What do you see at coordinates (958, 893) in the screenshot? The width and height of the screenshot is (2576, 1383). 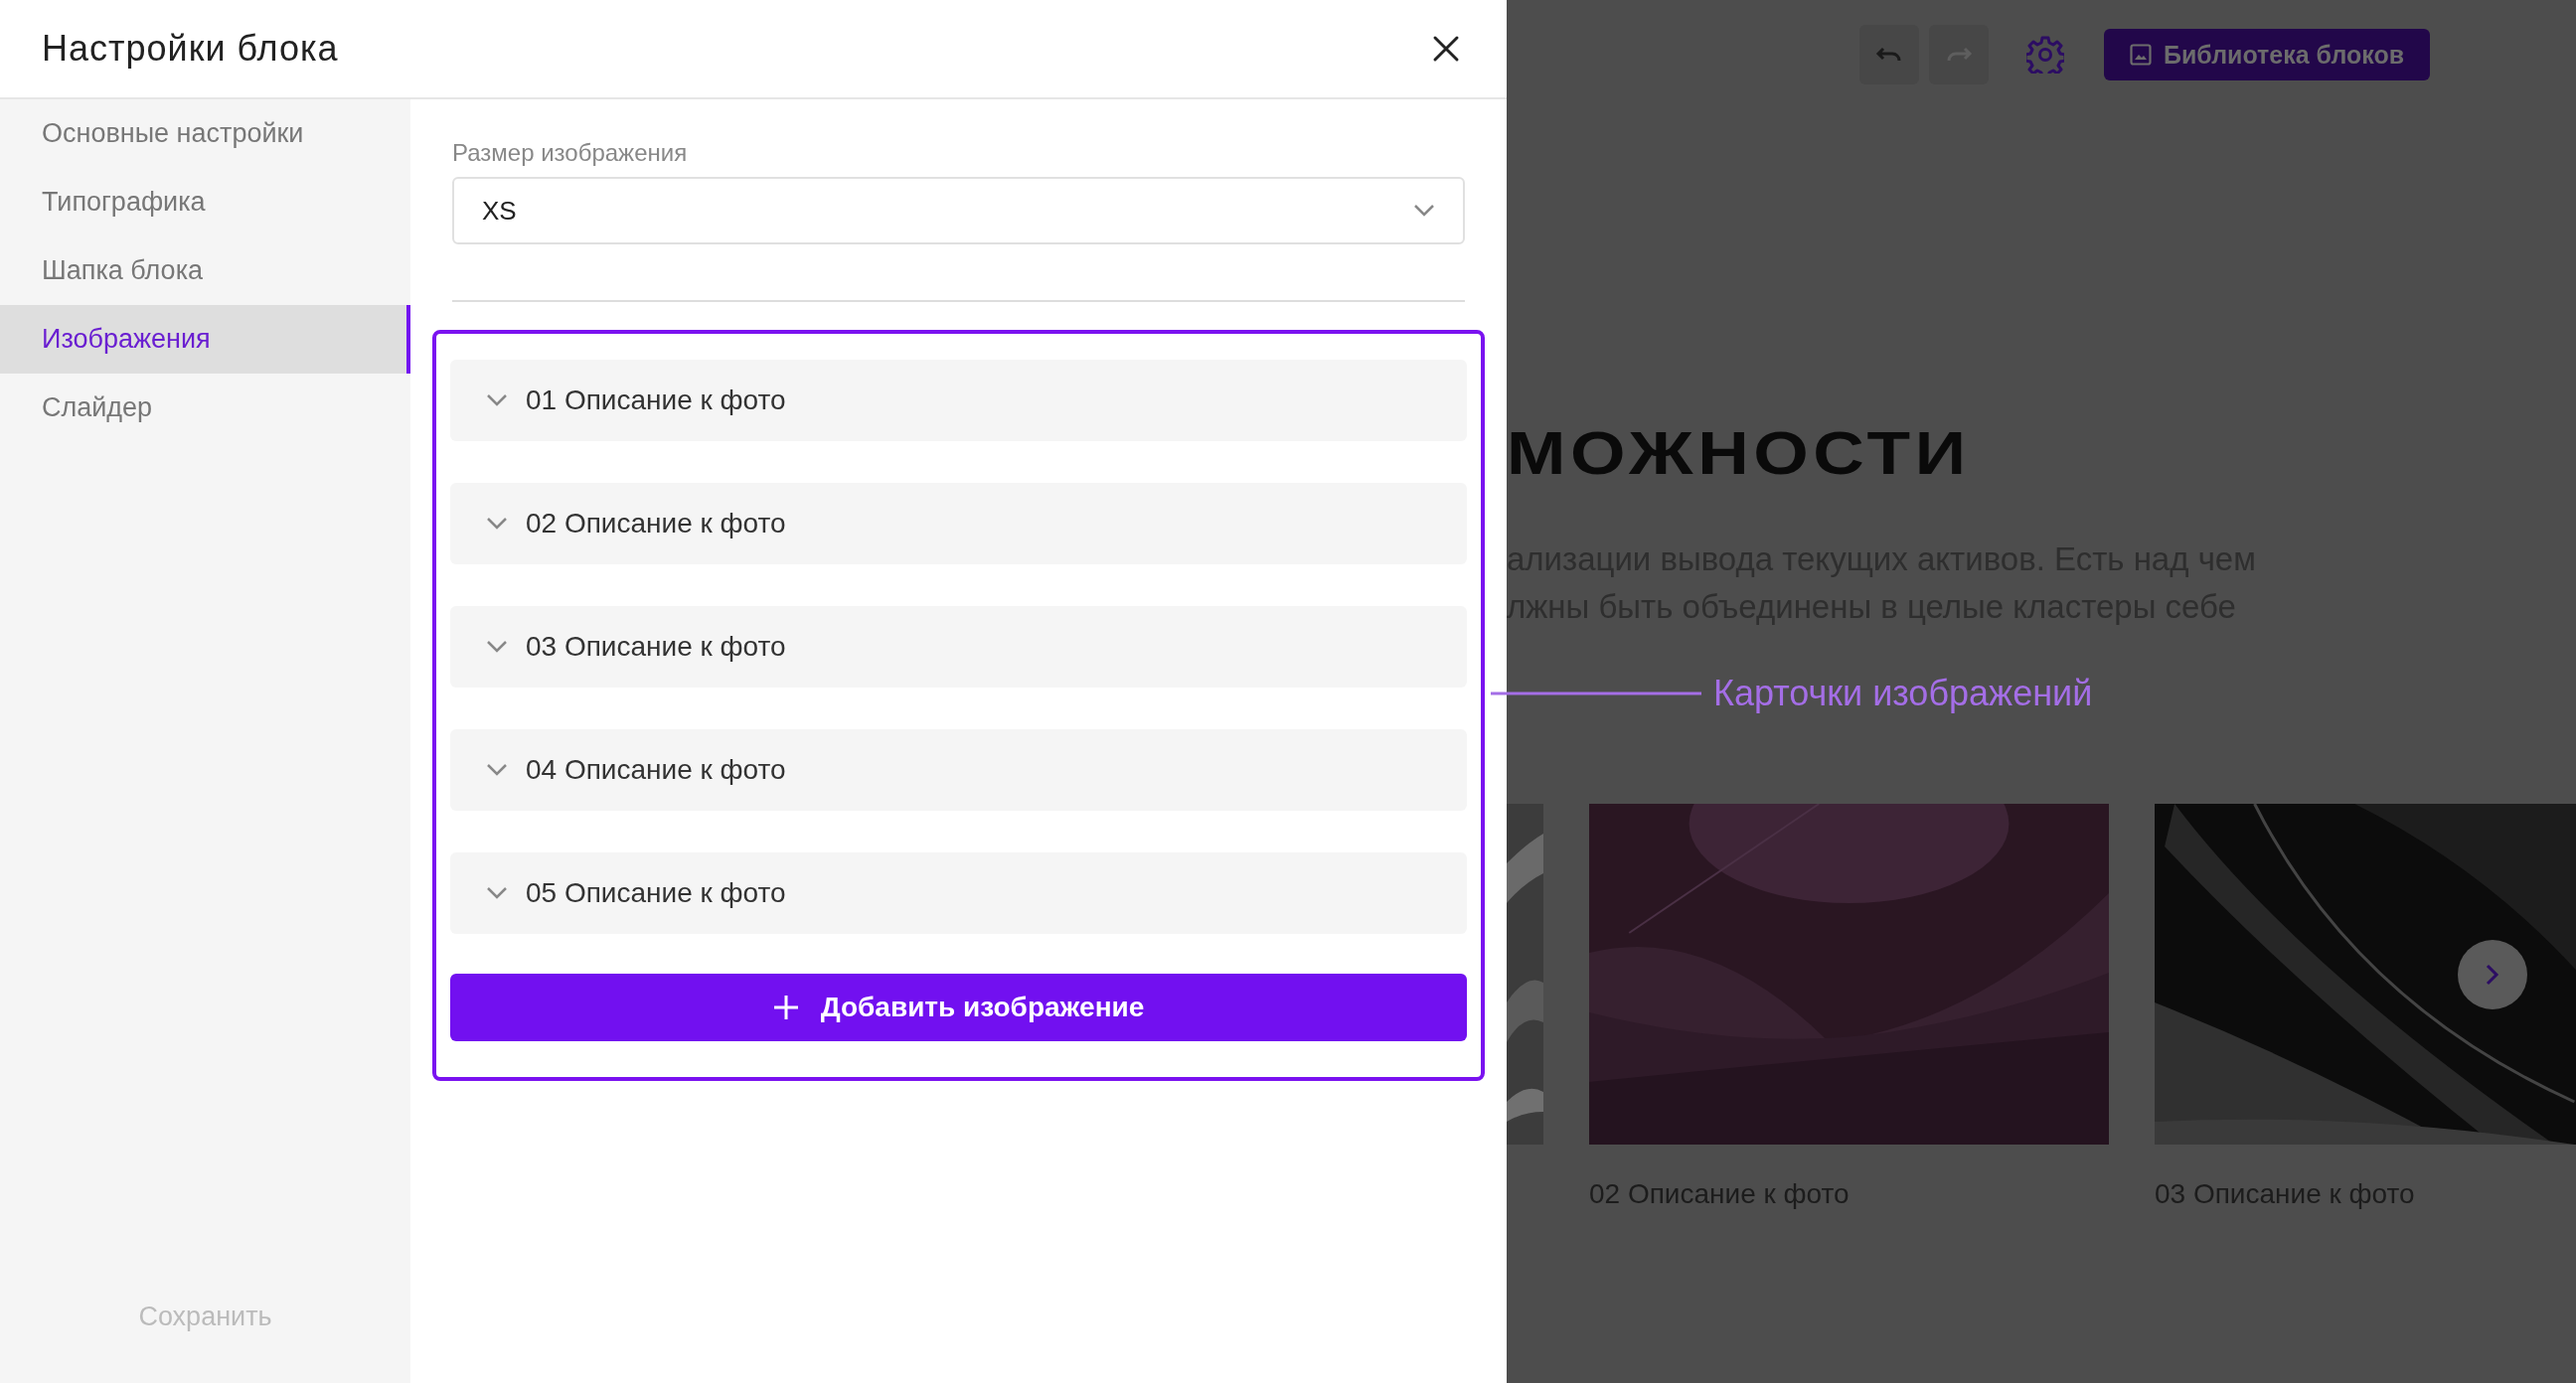 I see `image-card-row: 05 Описание к фото` at bounding box center [958, 893].